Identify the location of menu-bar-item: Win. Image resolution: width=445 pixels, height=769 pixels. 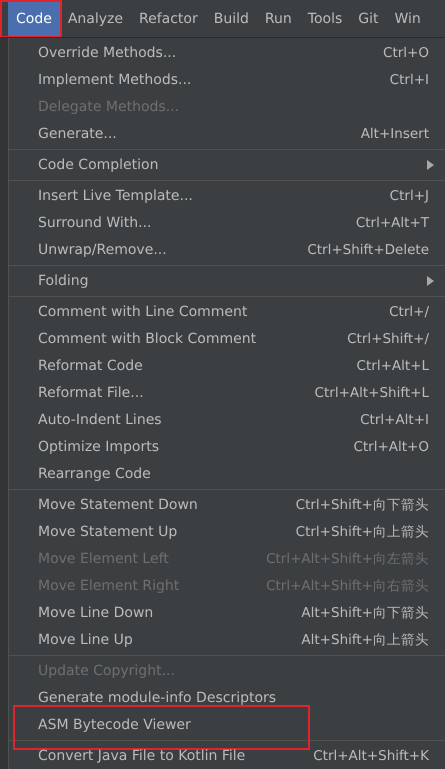
(407, 18).